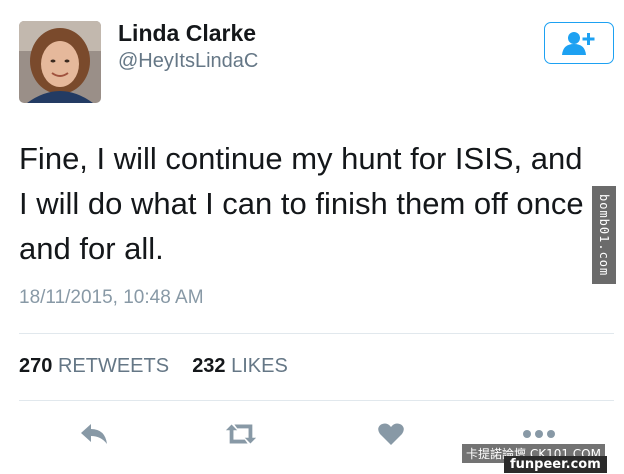 The width and height of the screenshot is (624, 474). Describe the element at coordinates (60, 62) in the screenshot. I see `avatar` at that location.